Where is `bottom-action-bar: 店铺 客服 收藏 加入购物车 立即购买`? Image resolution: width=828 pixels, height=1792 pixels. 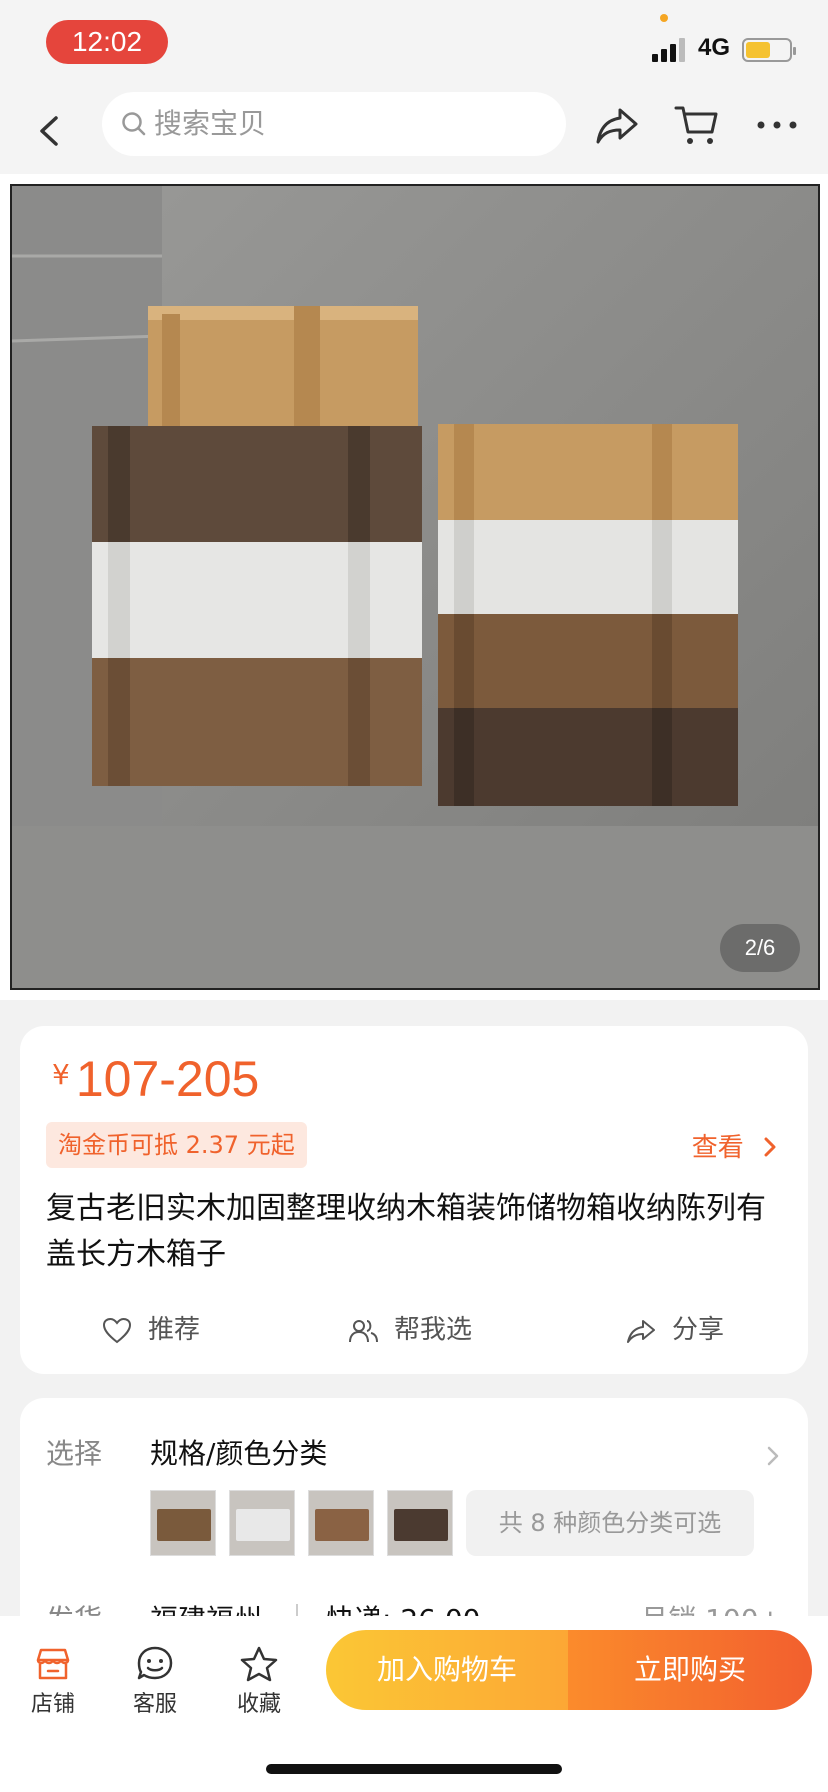 bottom-action-bar: 店铺 客服 收藏 加入购物车 立即购买 is located at coordinates (414, 1704).